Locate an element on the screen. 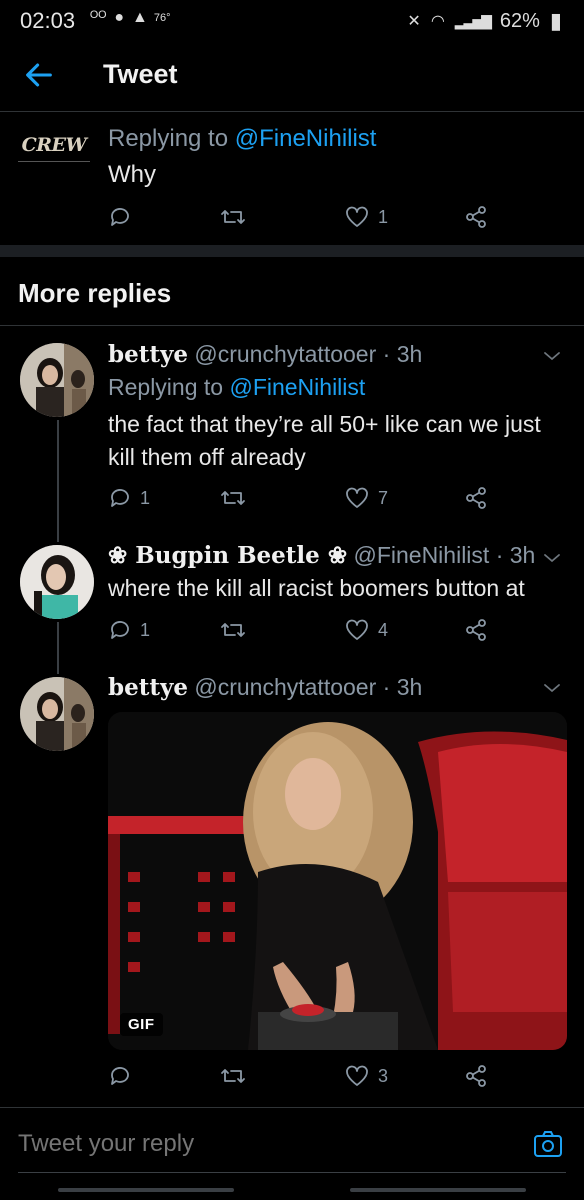  warning-icon: ▲ is located at coordinates (140, 17).